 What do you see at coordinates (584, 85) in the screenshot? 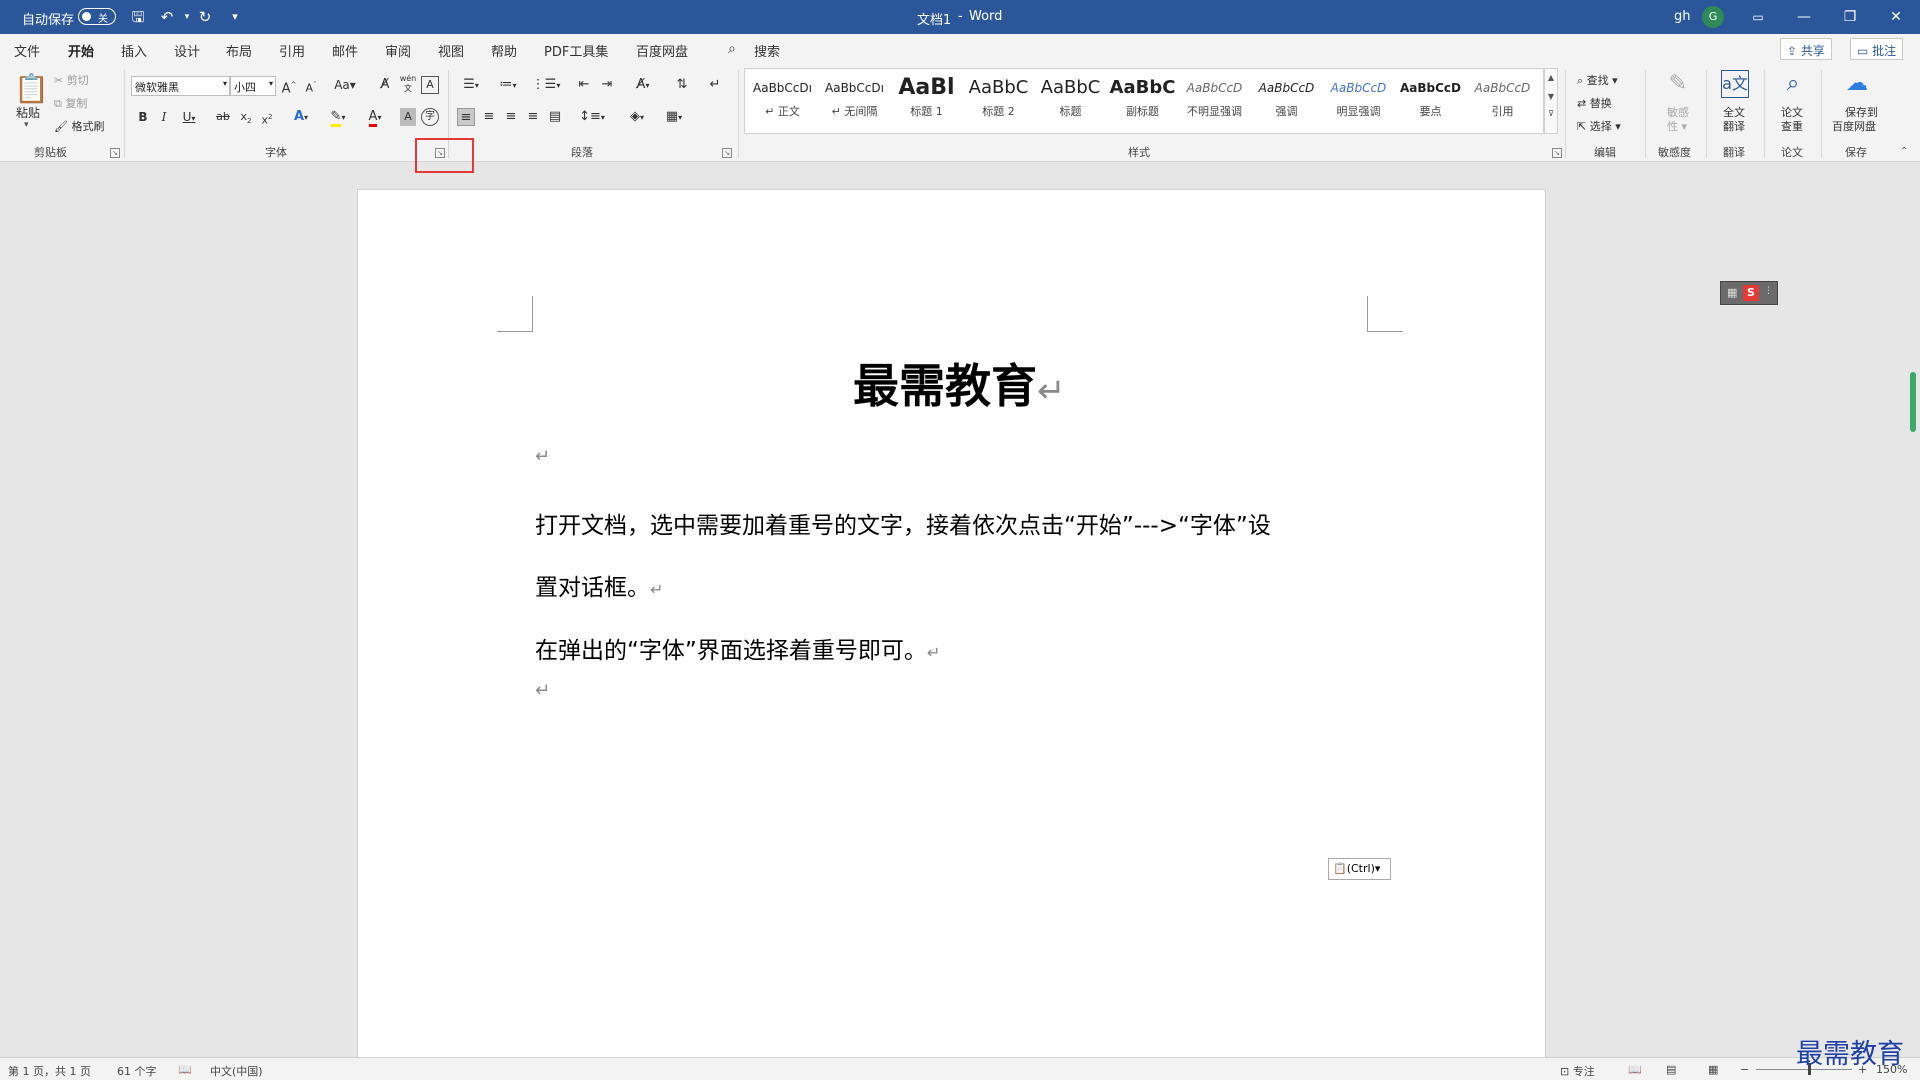
I see `decrease-indent-icon: ⇤` at bounding box center [584, 85].